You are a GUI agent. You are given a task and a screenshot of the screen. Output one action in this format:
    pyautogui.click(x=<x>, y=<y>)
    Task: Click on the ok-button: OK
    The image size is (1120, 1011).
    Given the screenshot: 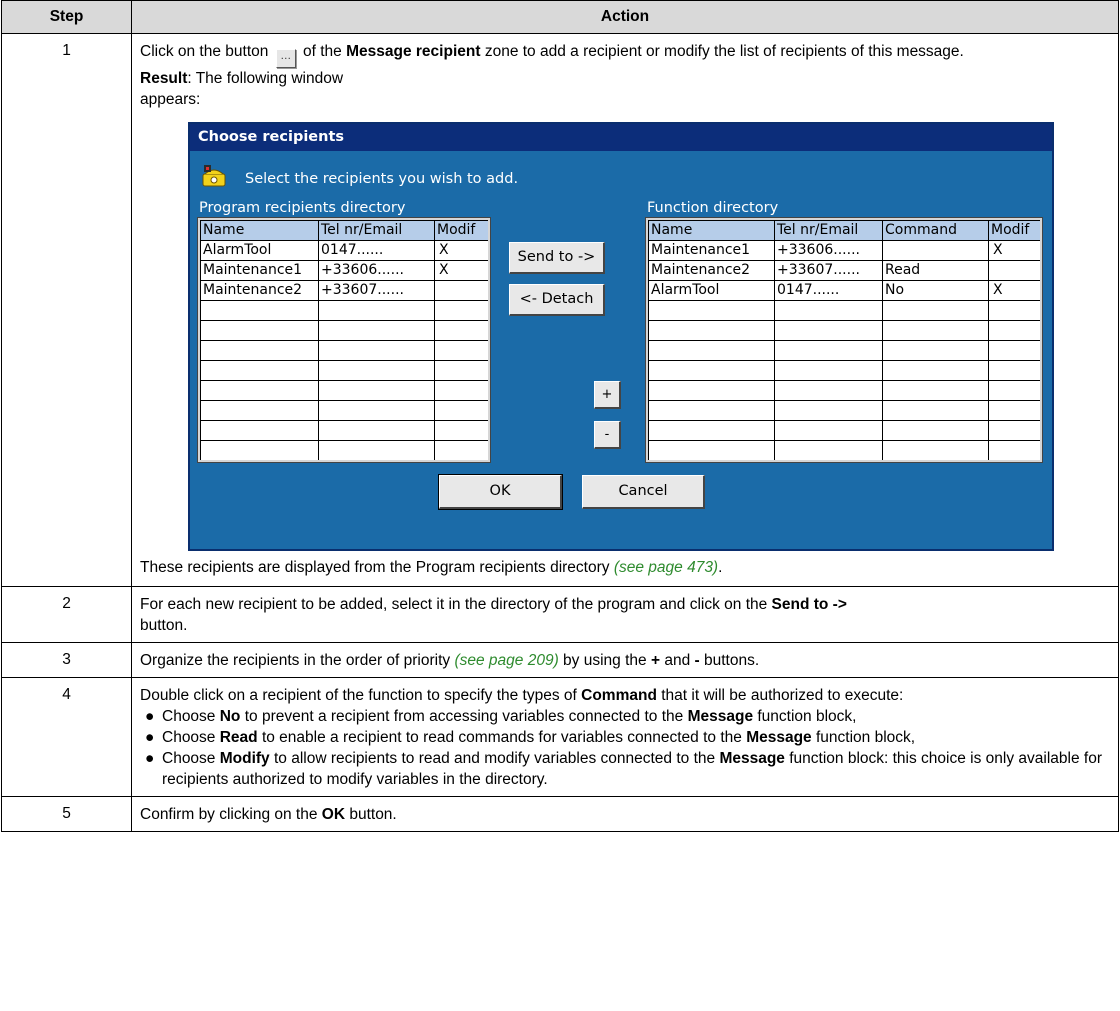 What is the action you would take?
    pyautogui.click(x=500, y=492)
    